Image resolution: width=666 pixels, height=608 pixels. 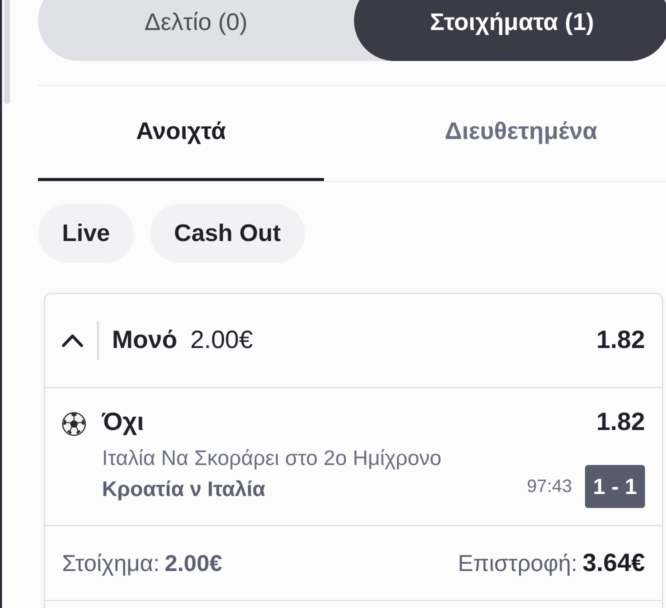 I want to click on filter-chip: Live, so click(x=86, y=233).